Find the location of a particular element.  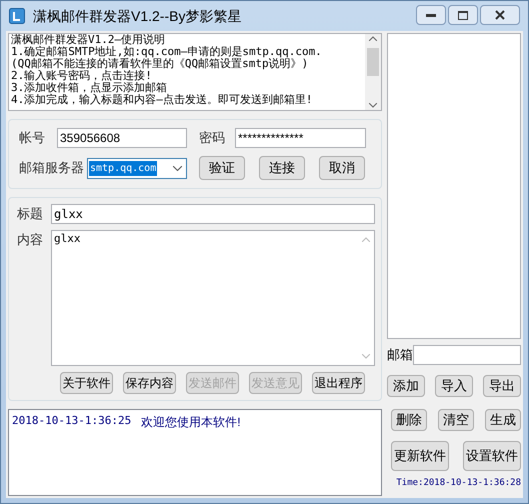

button: 删除 is located at coordinates (409, 420).